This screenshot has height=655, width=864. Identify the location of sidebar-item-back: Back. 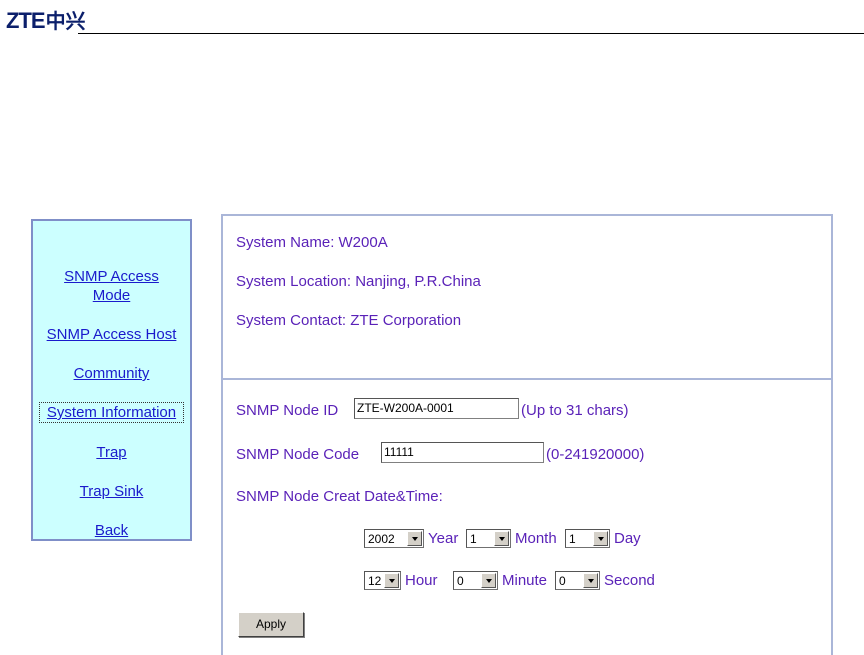
(111, 530).